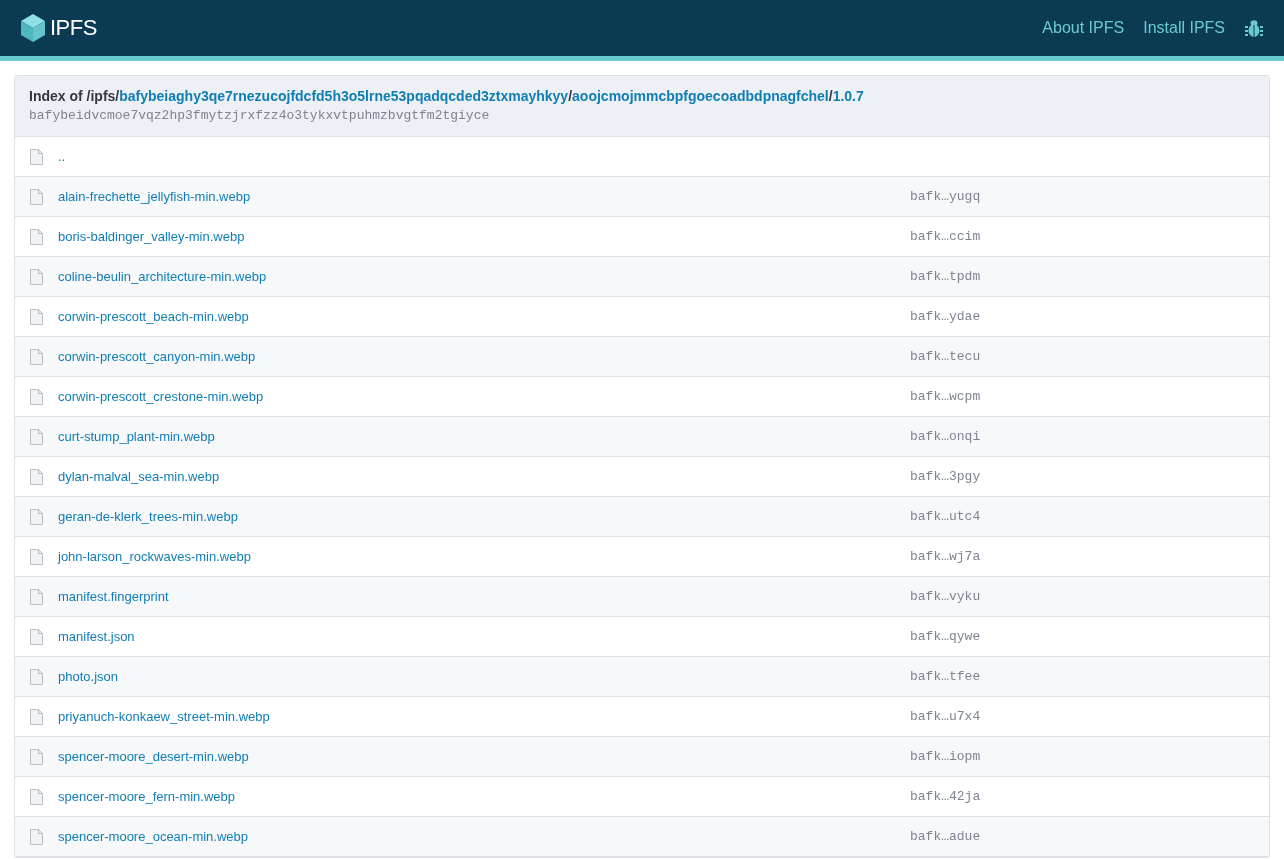 The image size is (1284, 859). I want to click on file-link: john-larson_rockwaves-min.webp, so click(484, 556).